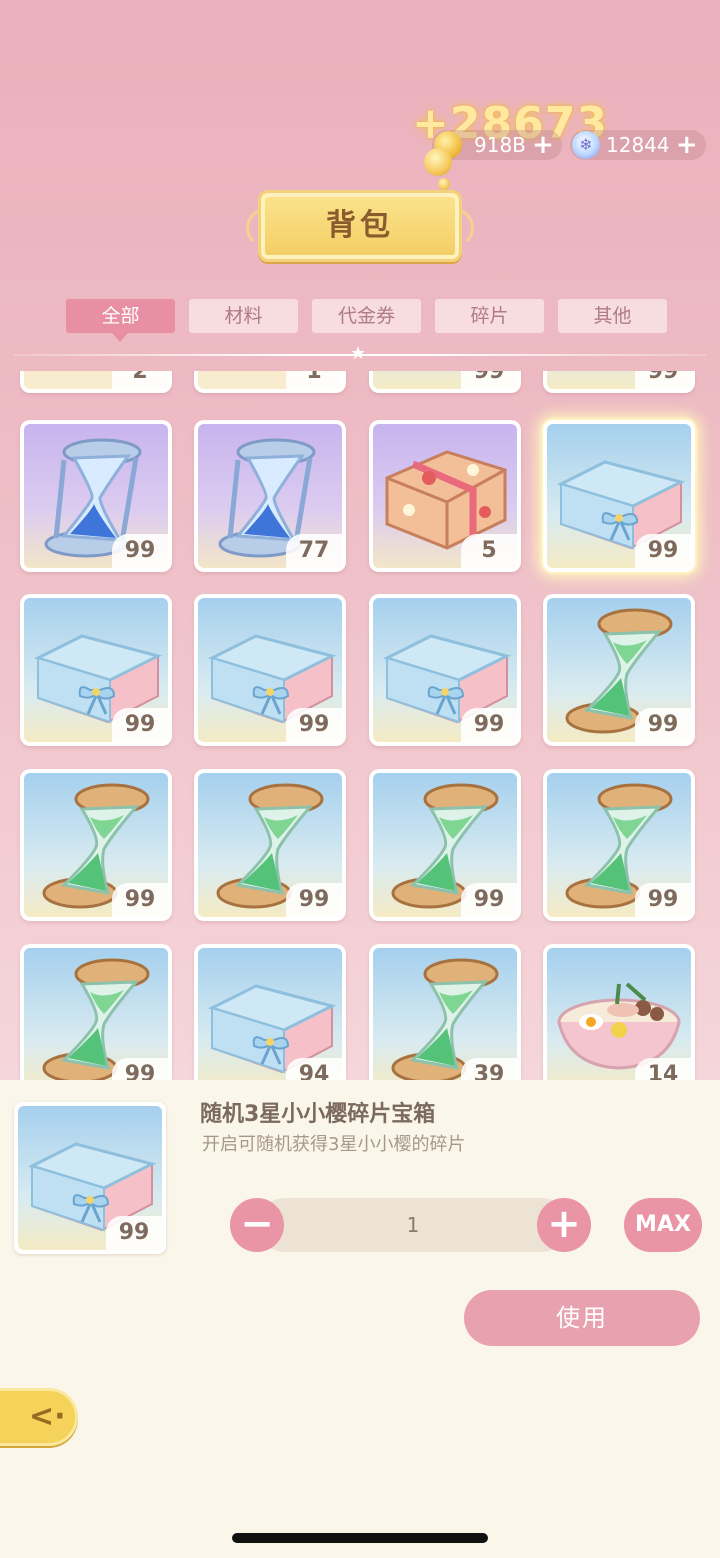 The width and height of the screenshot is (720, 1558). I want to click on gem-amount: 12844, so click(638, 145).